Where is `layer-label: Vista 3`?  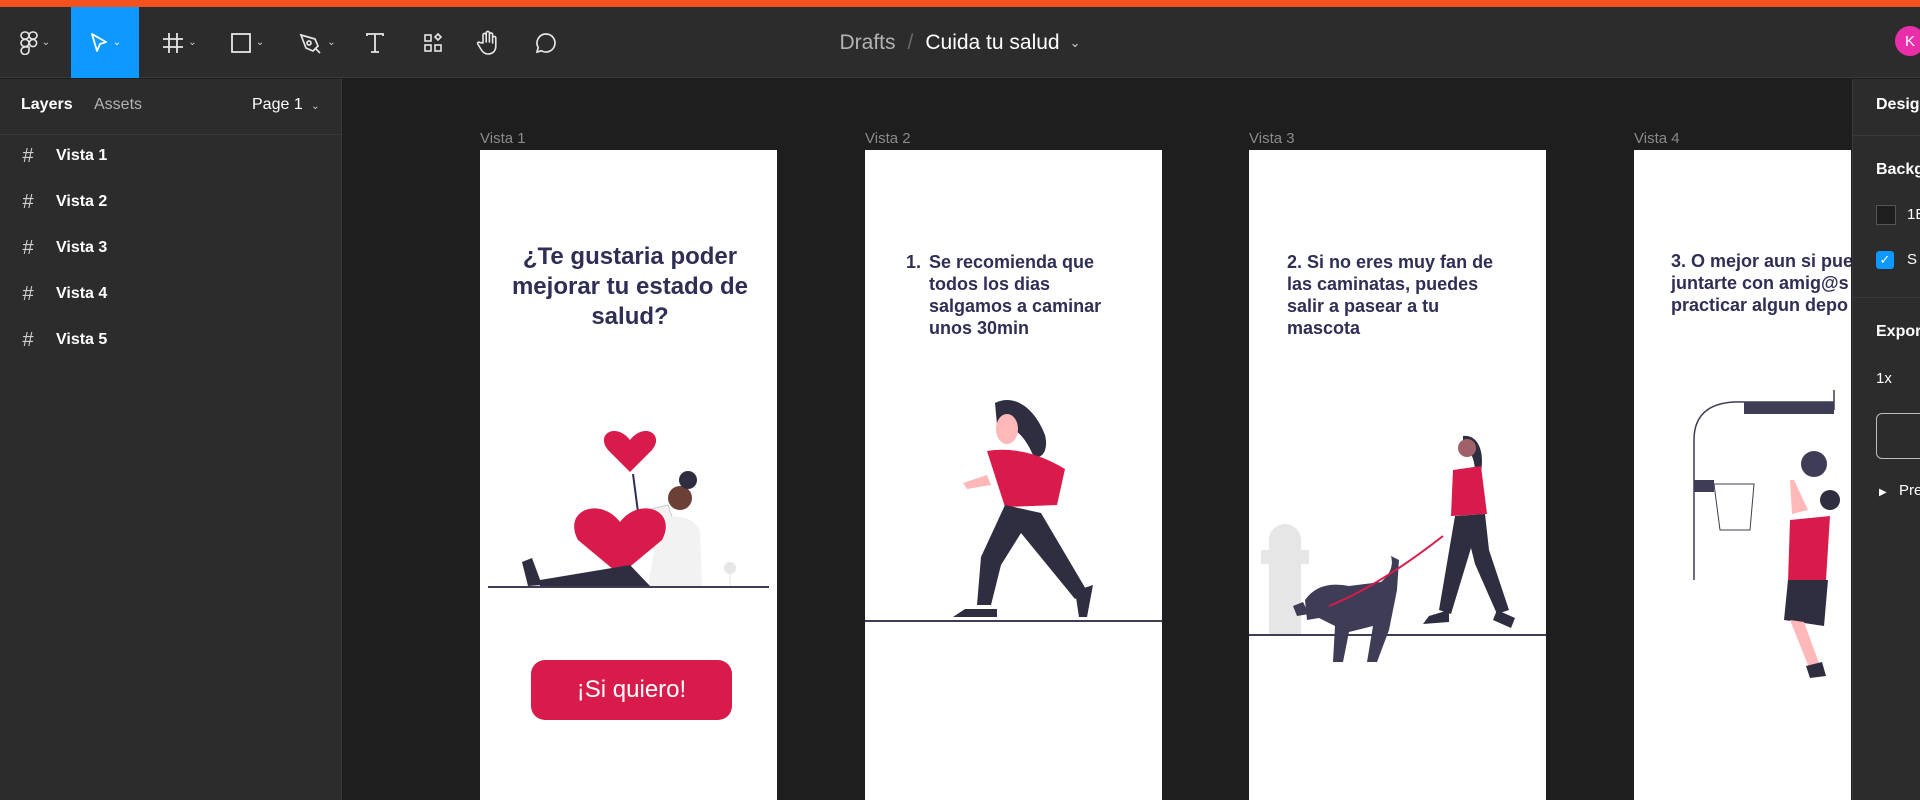 layer-label: Vista 3 is located at coordinates (82, 247).